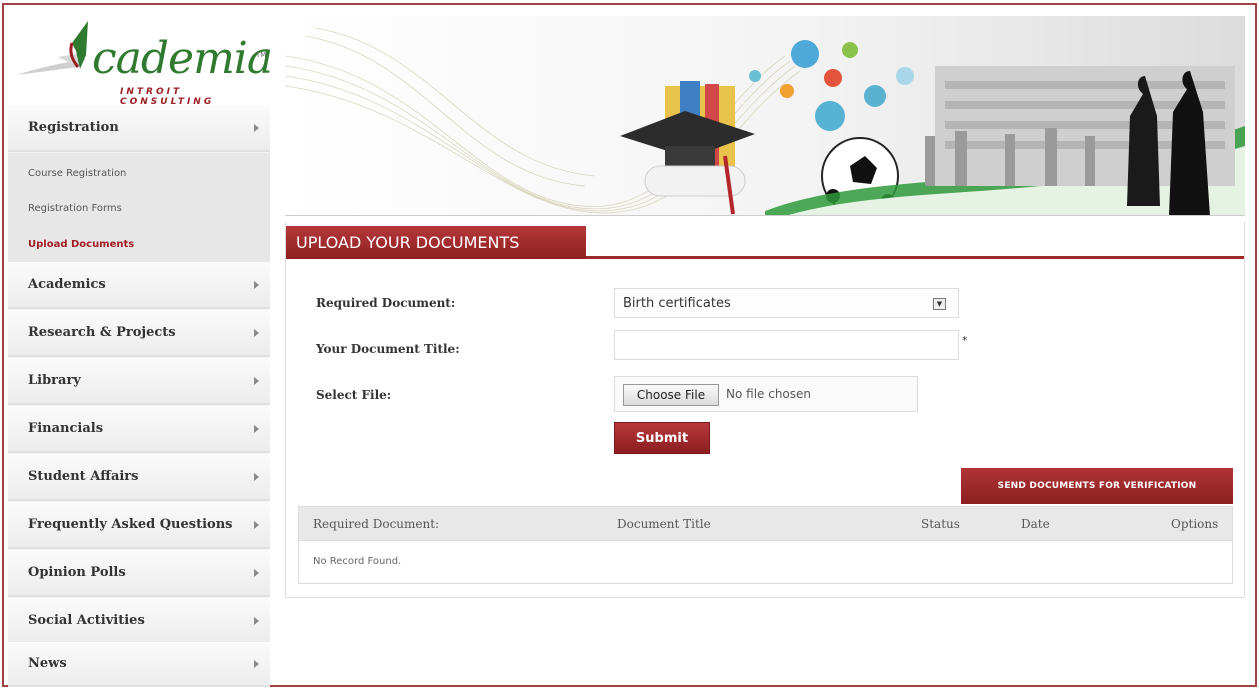 The image size is (1259, 689). Describe the element at coordinates (54, 380) in the screenshot. I see `sidebar-item-label: Library` at that location.